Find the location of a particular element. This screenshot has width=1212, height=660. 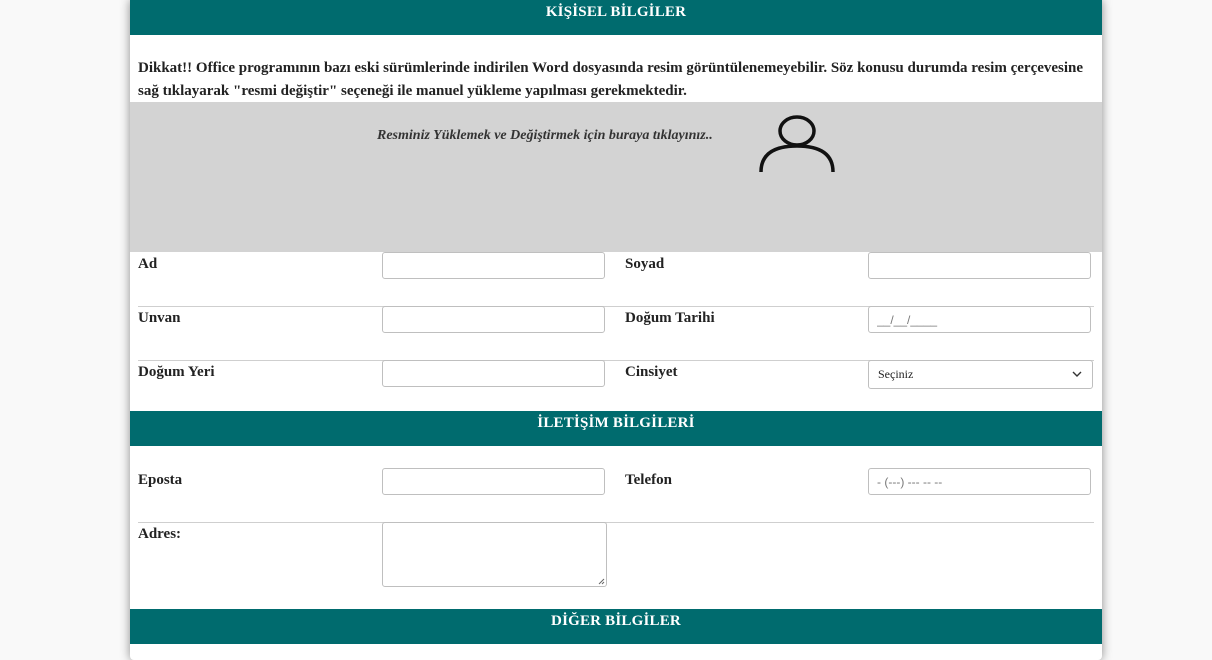

cinsiyet-select: Seçiniz is located at coordinates (980, 374).